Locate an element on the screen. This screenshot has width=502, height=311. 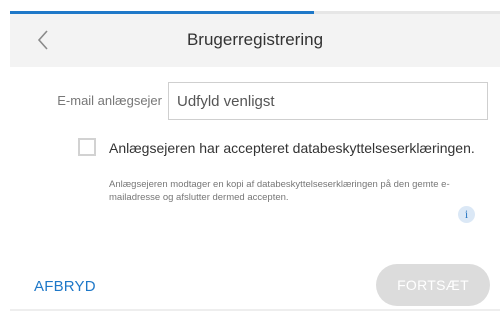
page-title: Brugerregistrering is located at coordinates (255, 39).